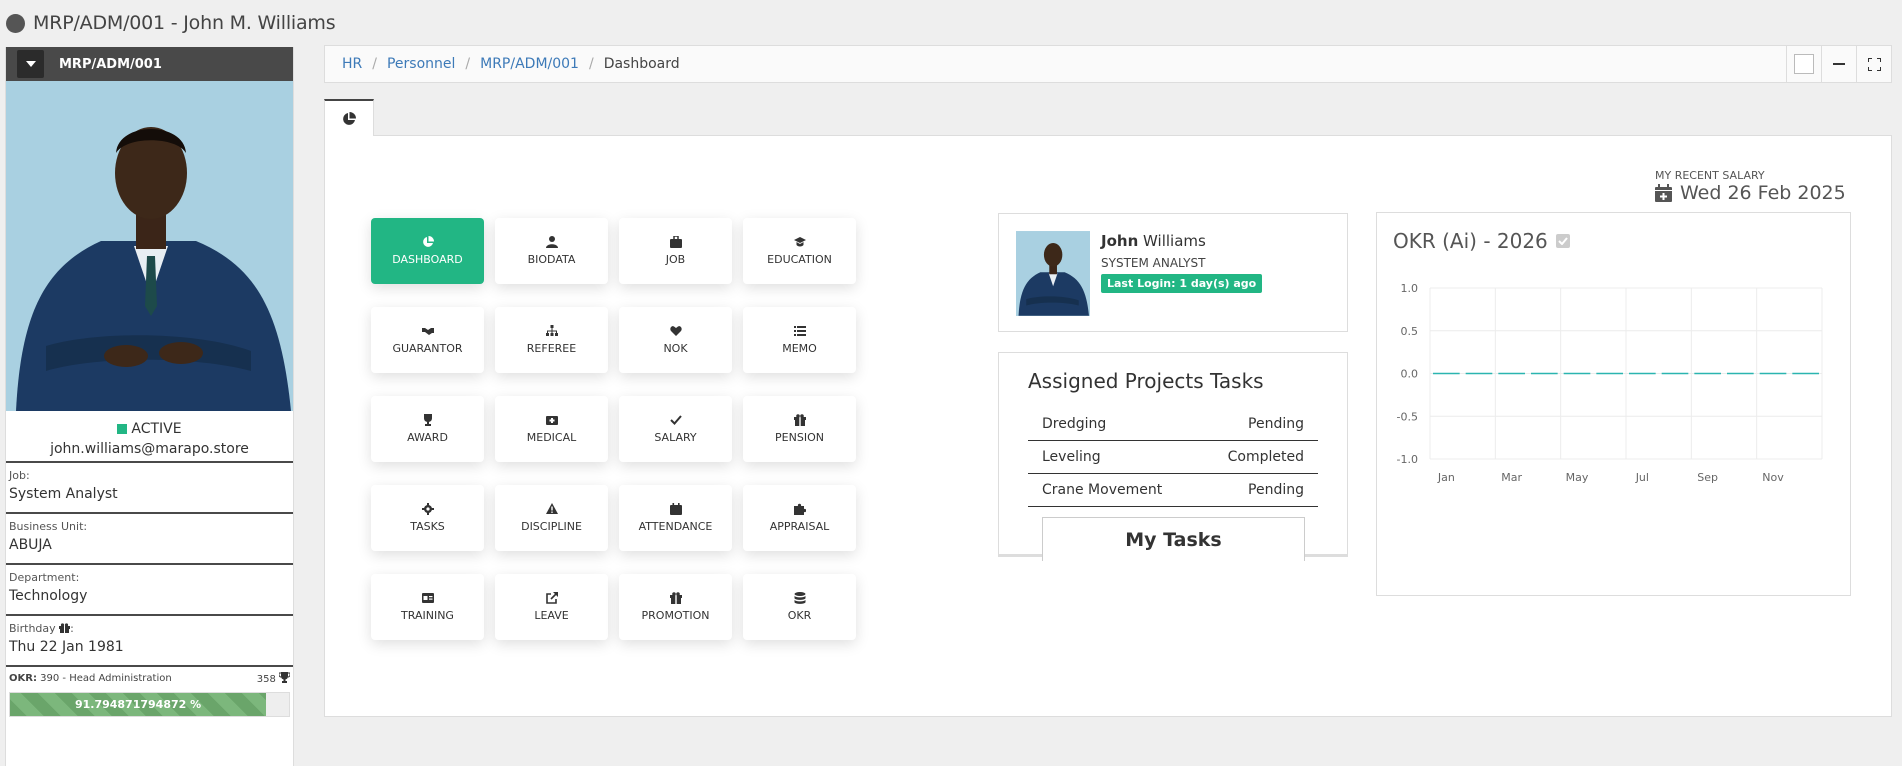 Image resolution: width=1902 pixels, height=766 pixels. I want to click on task-status: Pending, so click(1276, 424).